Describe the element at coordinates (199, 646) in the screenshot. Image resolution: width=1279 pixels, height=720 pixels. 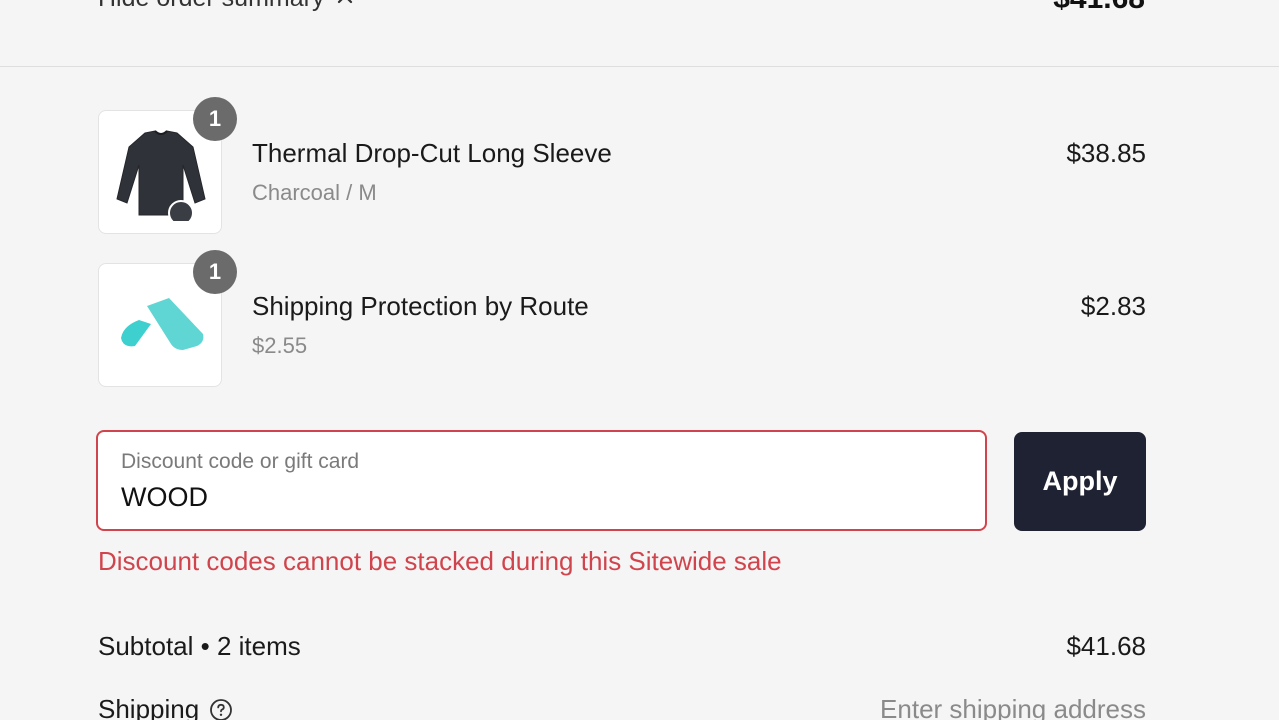
I see `subtotal-label: Subtotal • 2 items` at that location.